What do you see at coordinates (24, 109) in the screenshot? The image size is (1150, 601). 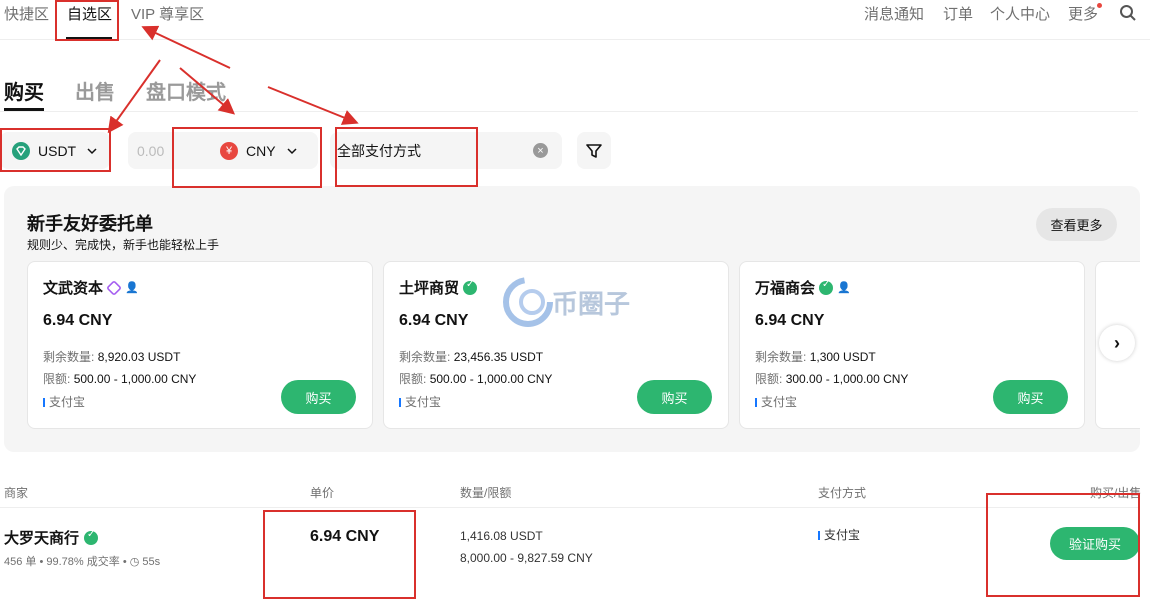 I see `mode-tab-underline` at bounding box center [24, 109].